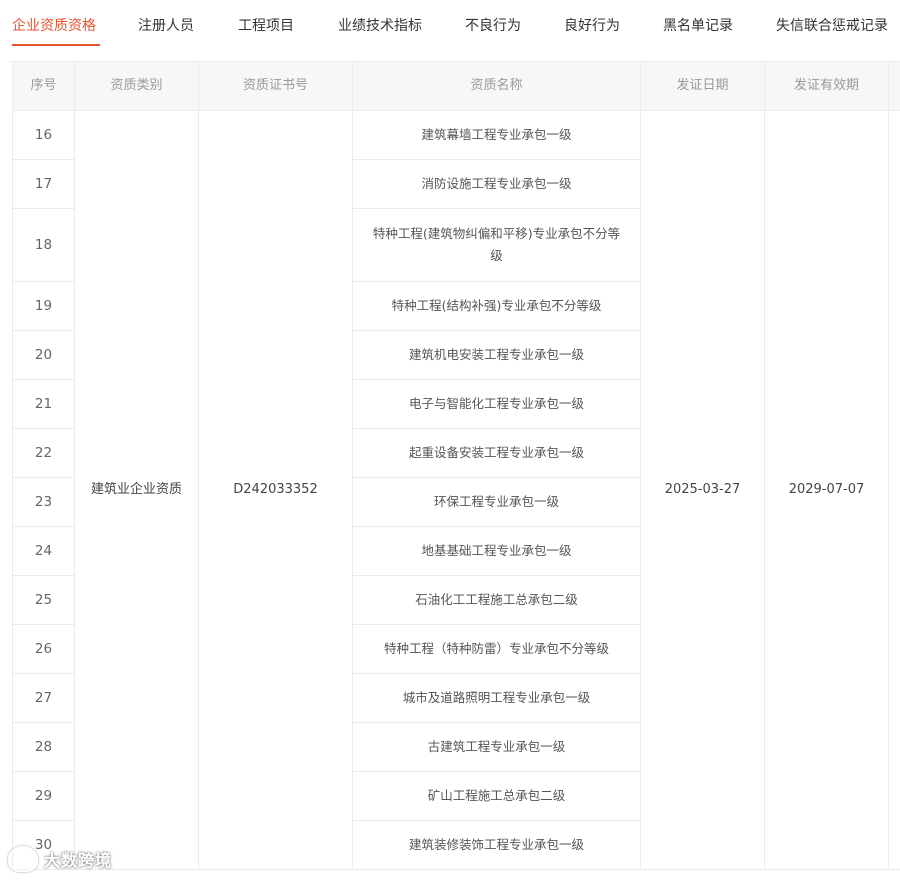  Describe the element at coordinates (43, 404) in the screenshot. I see `row-index: 21` at that location.